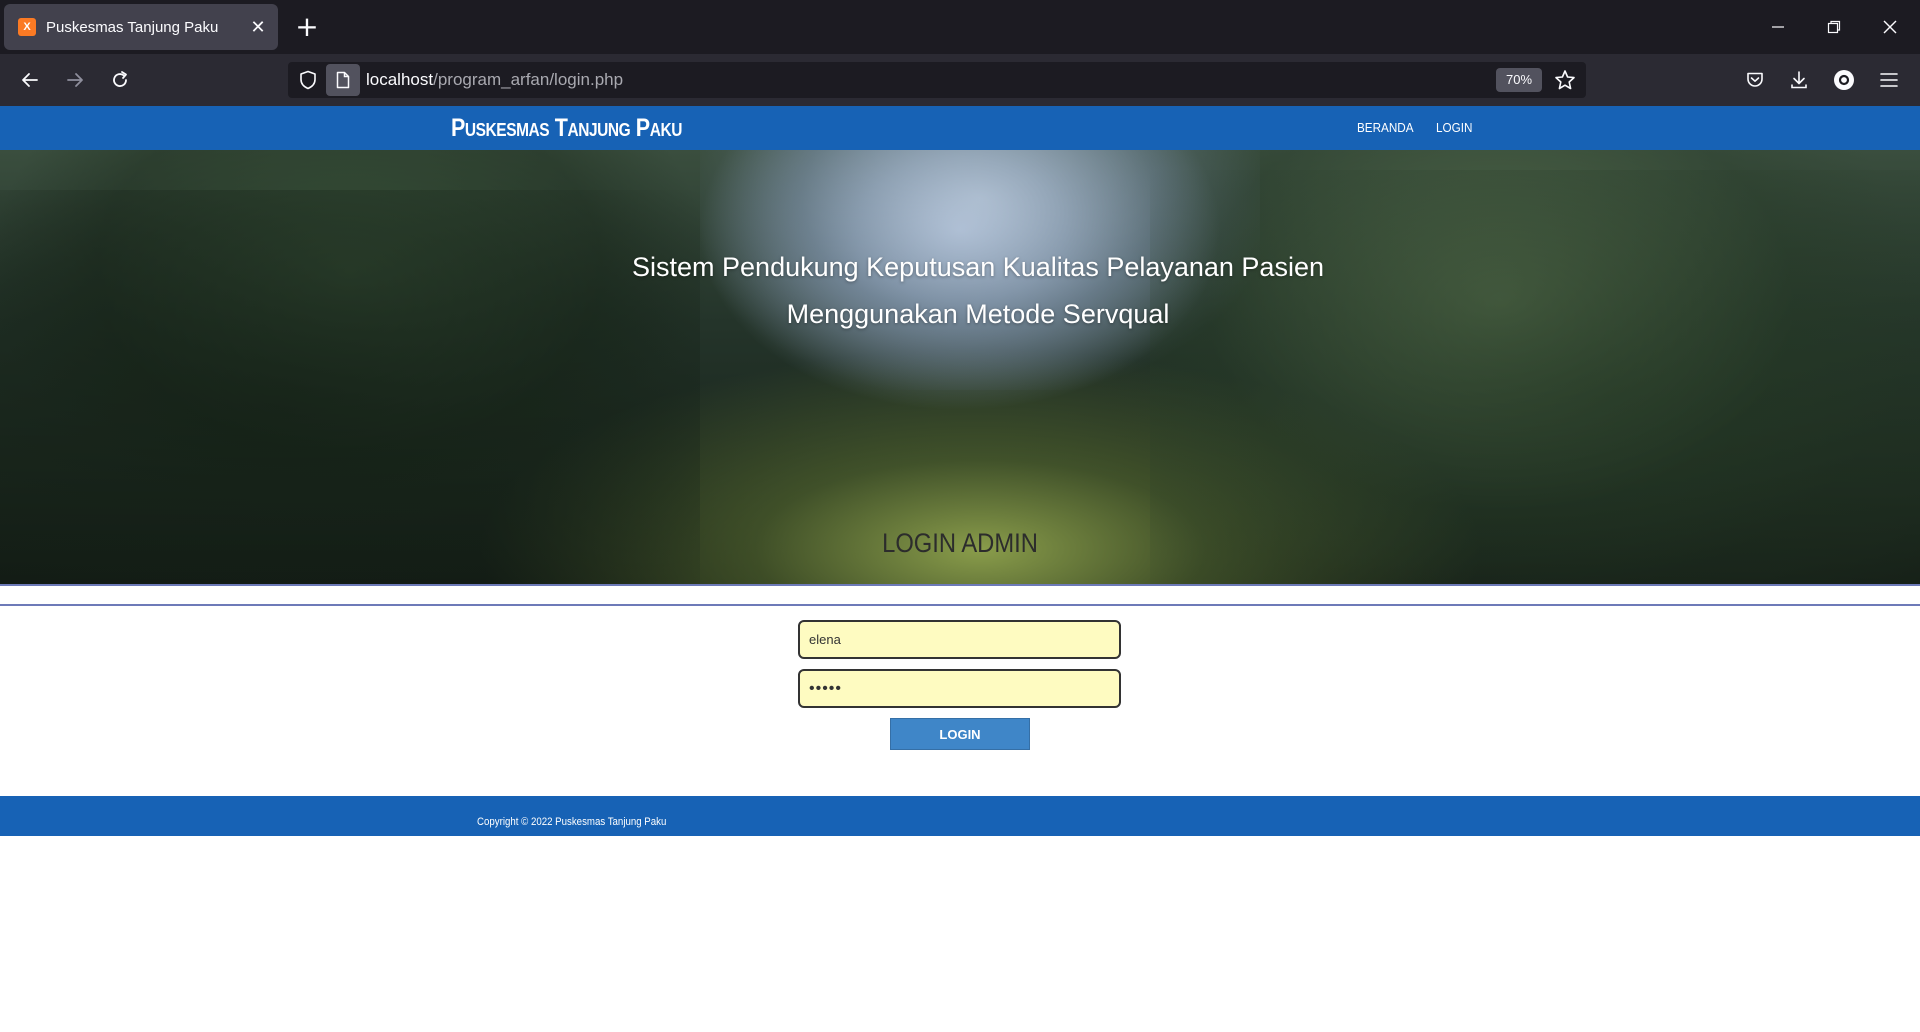  Describe the element at coordinates (1519, 80) in the screenshot. I see `zoom-level-button: 70%` at that location.